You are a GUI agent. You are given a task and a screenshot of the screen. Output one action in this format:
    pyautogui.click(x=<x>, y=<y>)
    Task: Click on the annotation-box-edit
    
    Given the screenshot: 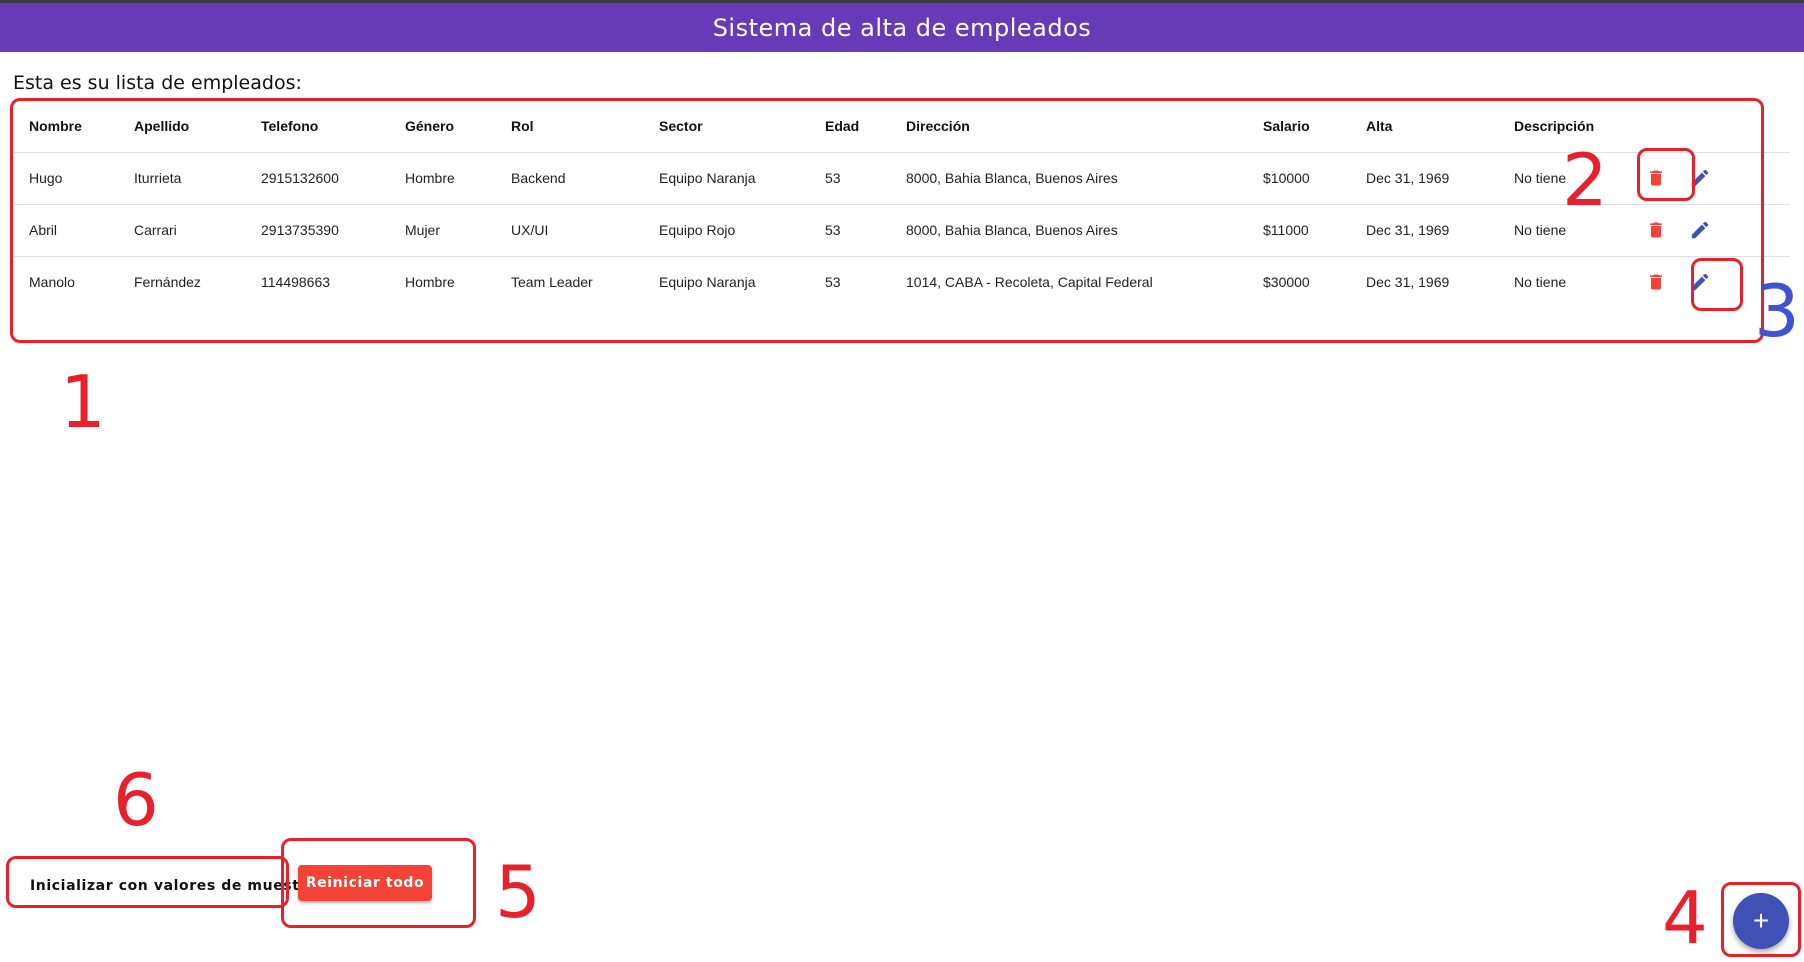 What is the action you would take?
    pyautogui.click(x=1717, y=284)
    